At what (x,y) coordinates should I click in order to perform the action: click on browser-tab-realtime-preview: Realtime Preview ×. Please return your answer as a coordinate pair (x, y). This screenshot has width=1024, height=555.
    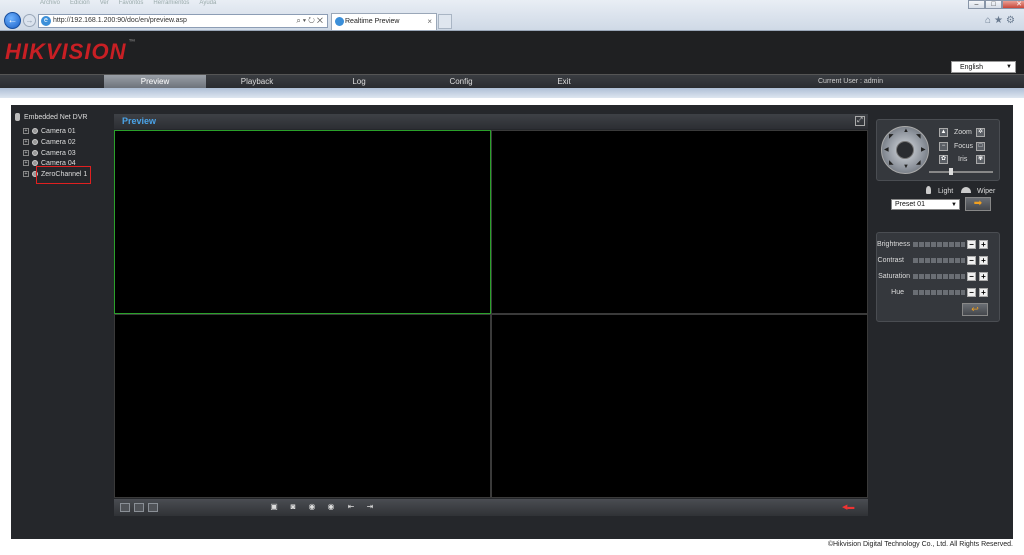
    Looking at the image, I should click on (384, 21).